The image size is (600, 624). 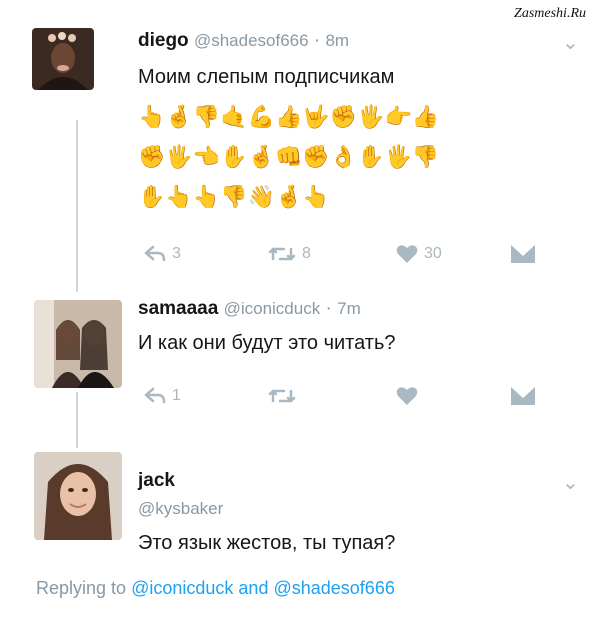 I want to click on reply-button: 1, so click(x=206, y=396).